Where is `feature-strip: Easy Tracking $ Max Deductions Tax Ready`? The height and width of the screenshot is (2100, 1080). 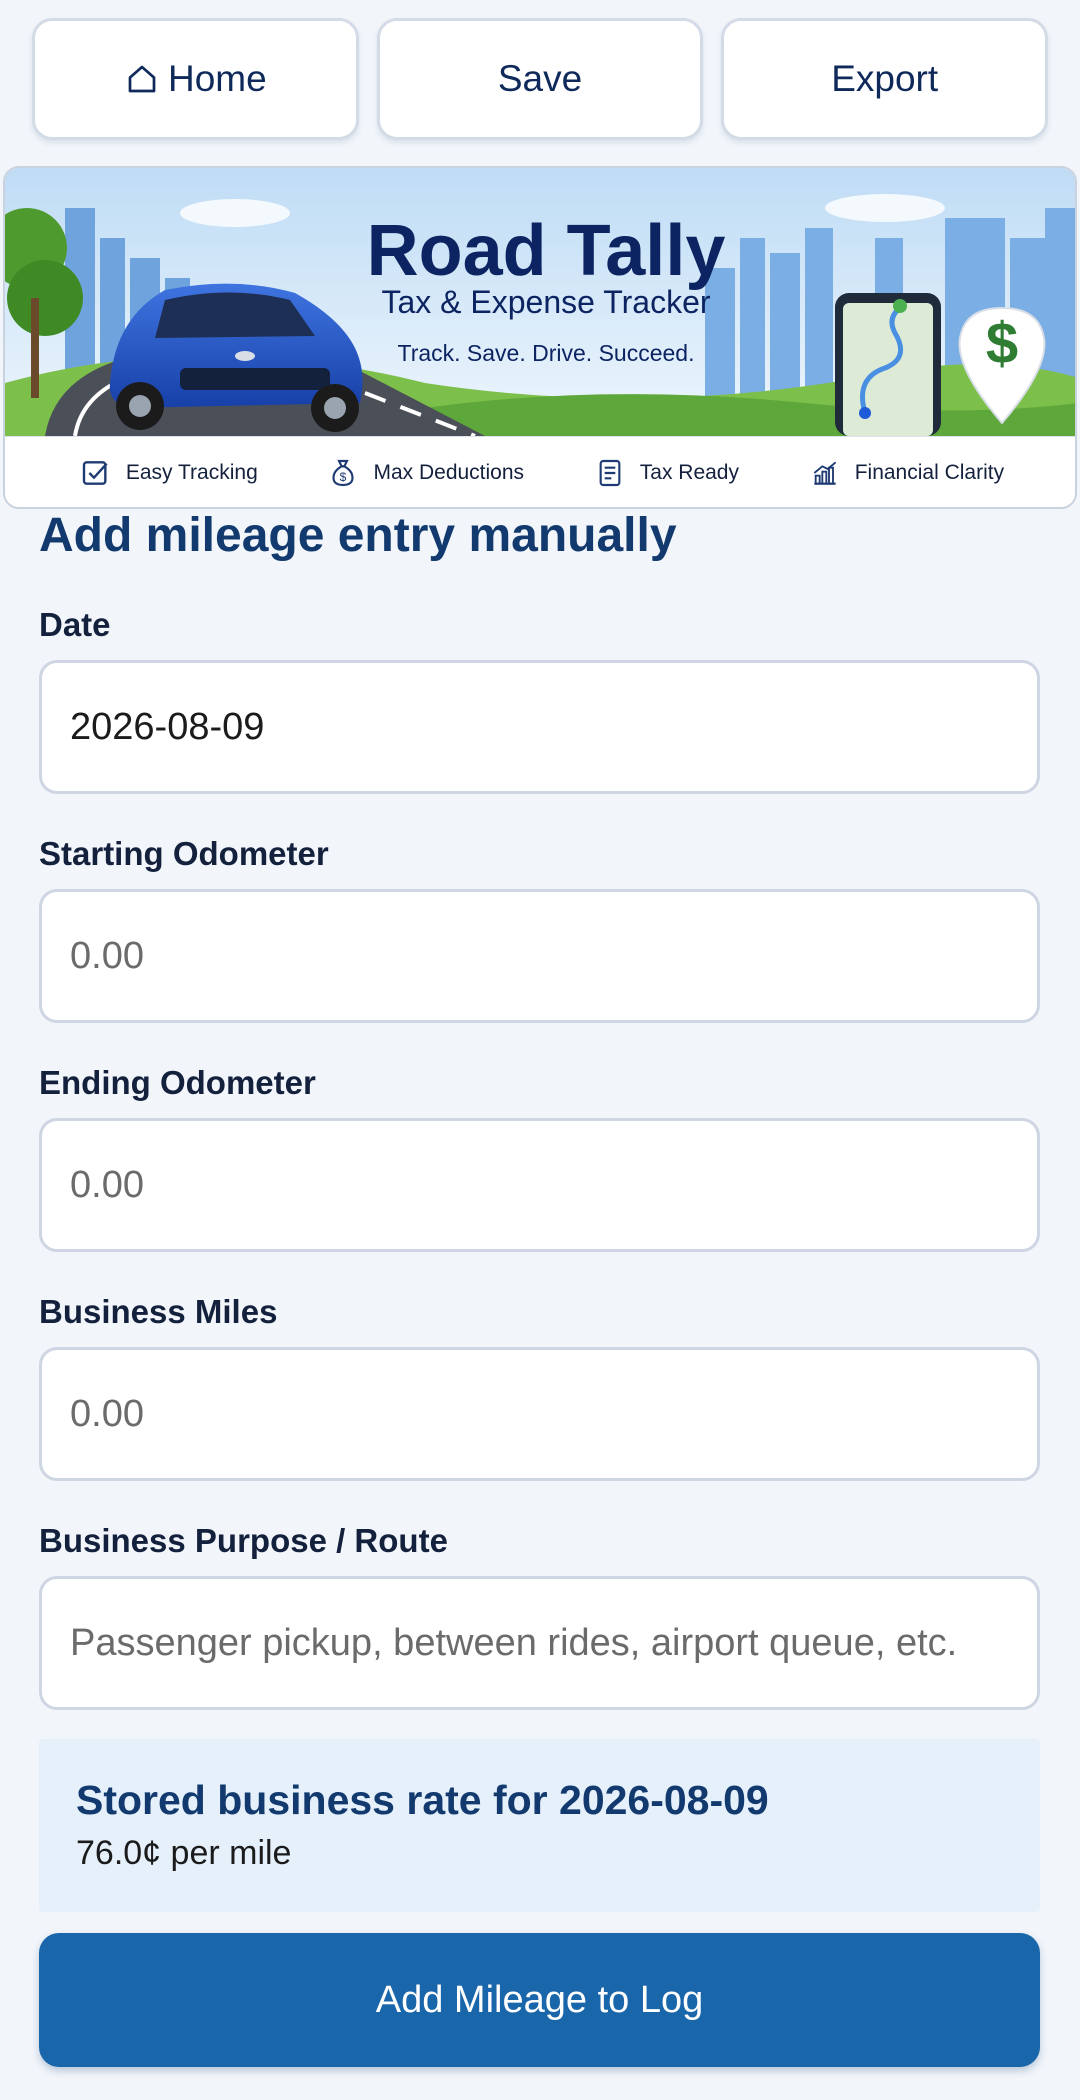
feature-strip: Easy Tracking $ Max Deductions Tax Ready is located at coordinates (540, 471).